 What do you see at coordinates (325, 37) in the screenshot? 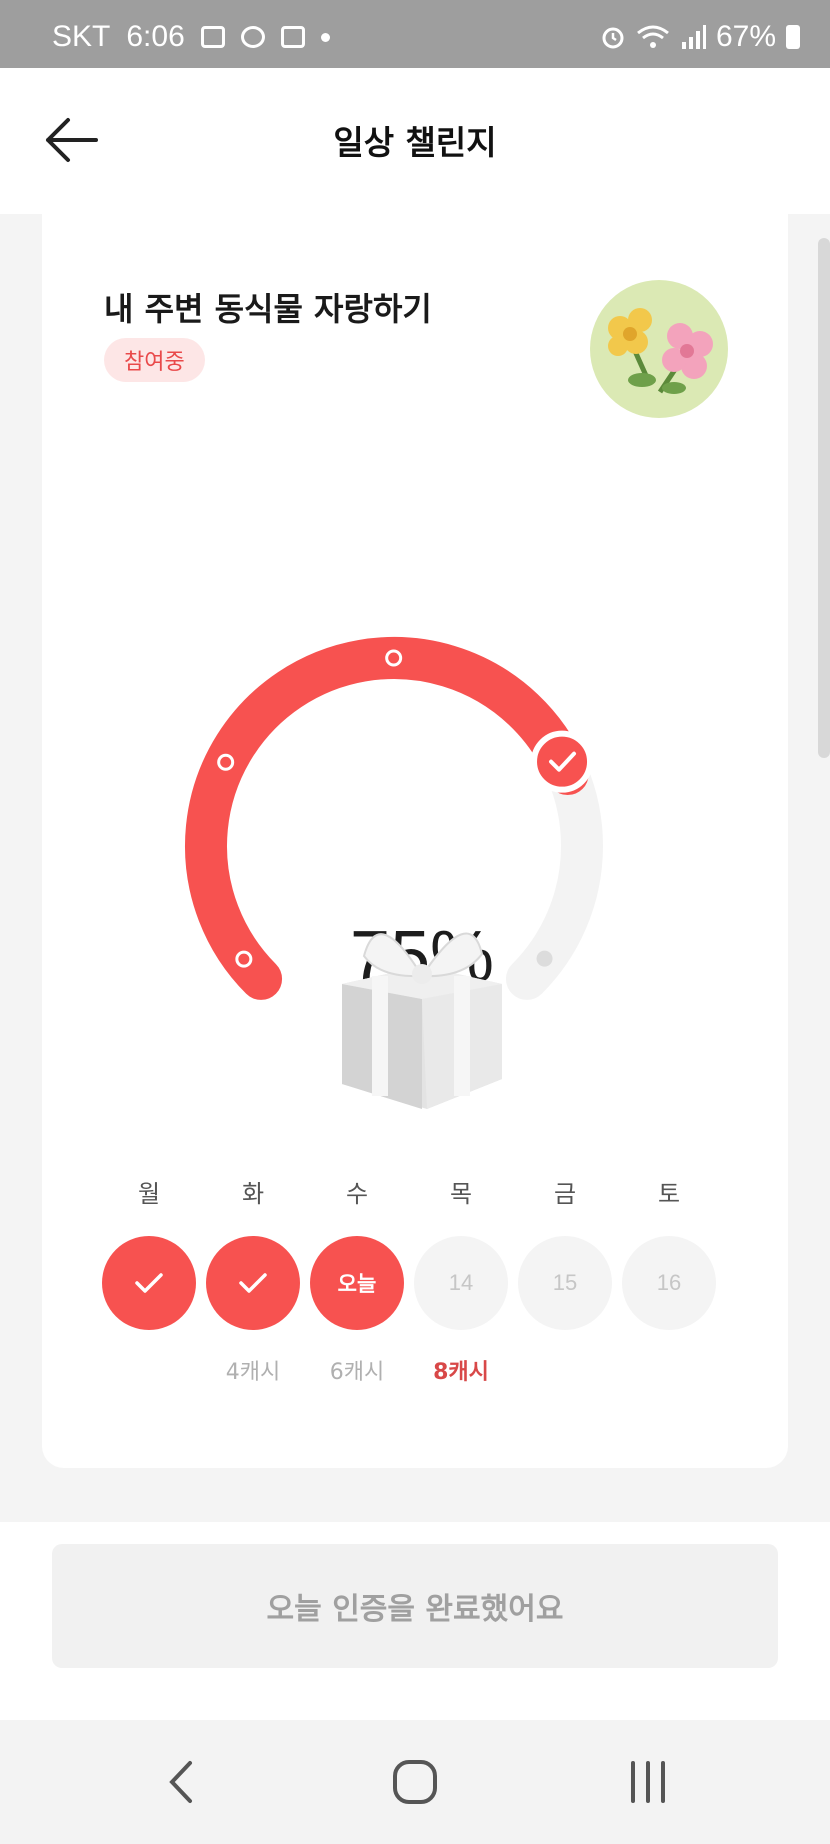
I see `more-notifications-icon` at bounding box center [325, 37].